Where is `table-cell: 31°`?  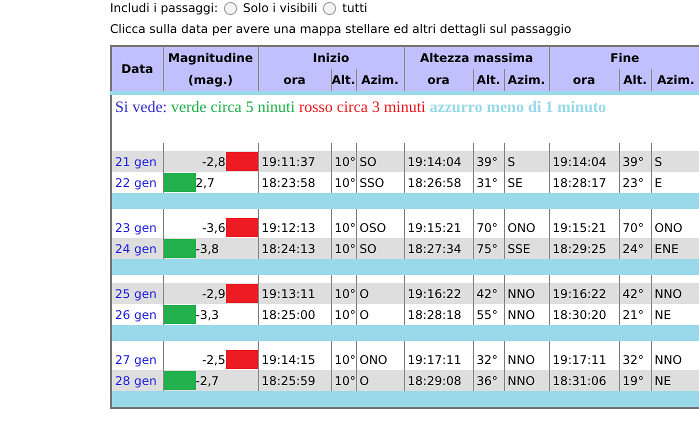
table-cell: 31° is located at coordinates (488, 182).